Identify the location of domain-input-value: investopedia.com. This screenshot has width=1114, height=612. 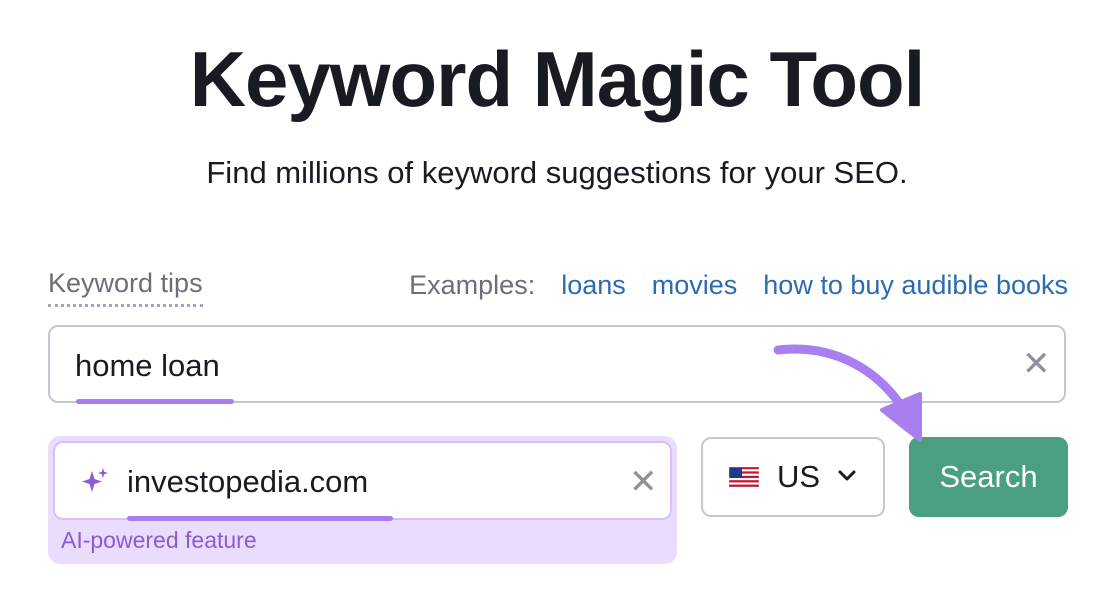
(247, 482).